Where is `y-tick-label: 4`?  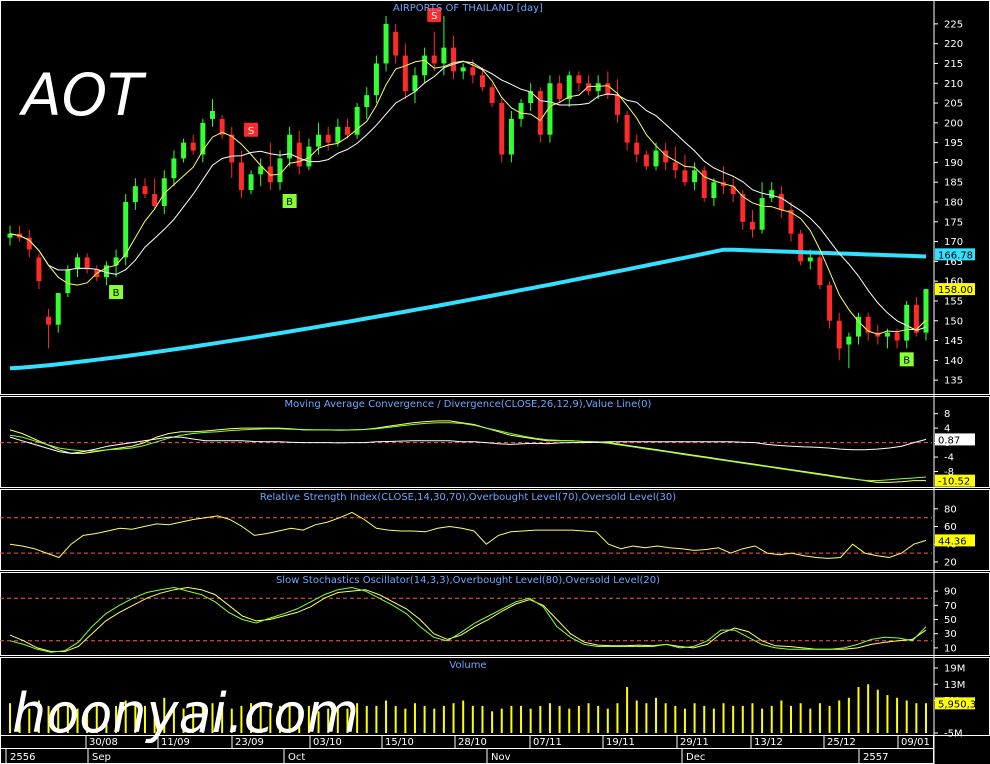 y-tick-label: 4 is located at coordinates (947, 429).